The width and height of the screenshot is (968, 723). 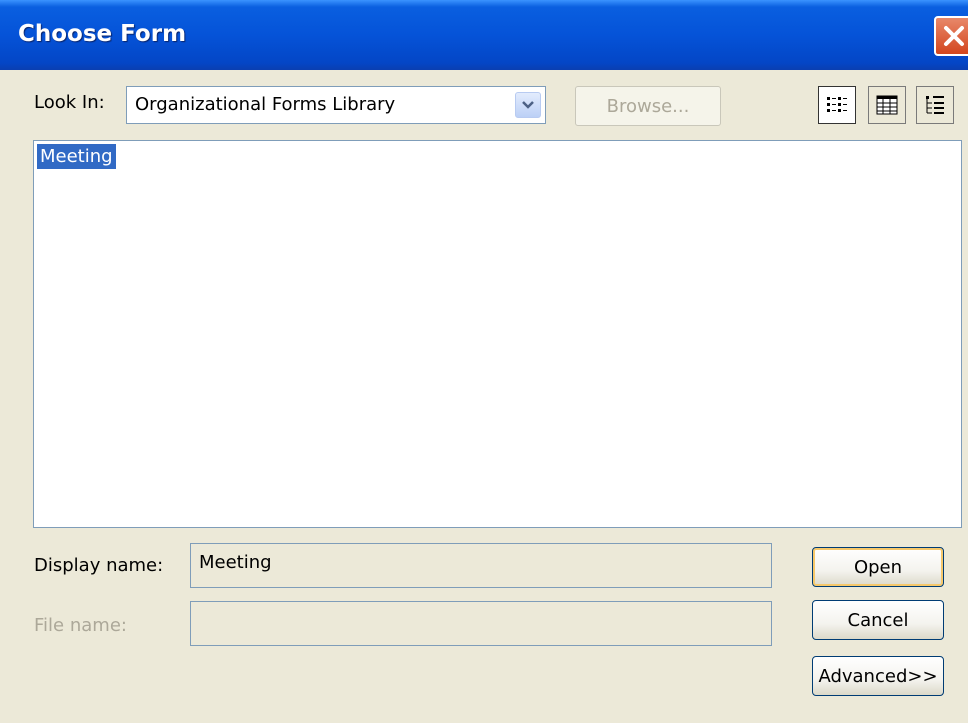 I want to click on properties-view-button, so click(x=935, y=105).